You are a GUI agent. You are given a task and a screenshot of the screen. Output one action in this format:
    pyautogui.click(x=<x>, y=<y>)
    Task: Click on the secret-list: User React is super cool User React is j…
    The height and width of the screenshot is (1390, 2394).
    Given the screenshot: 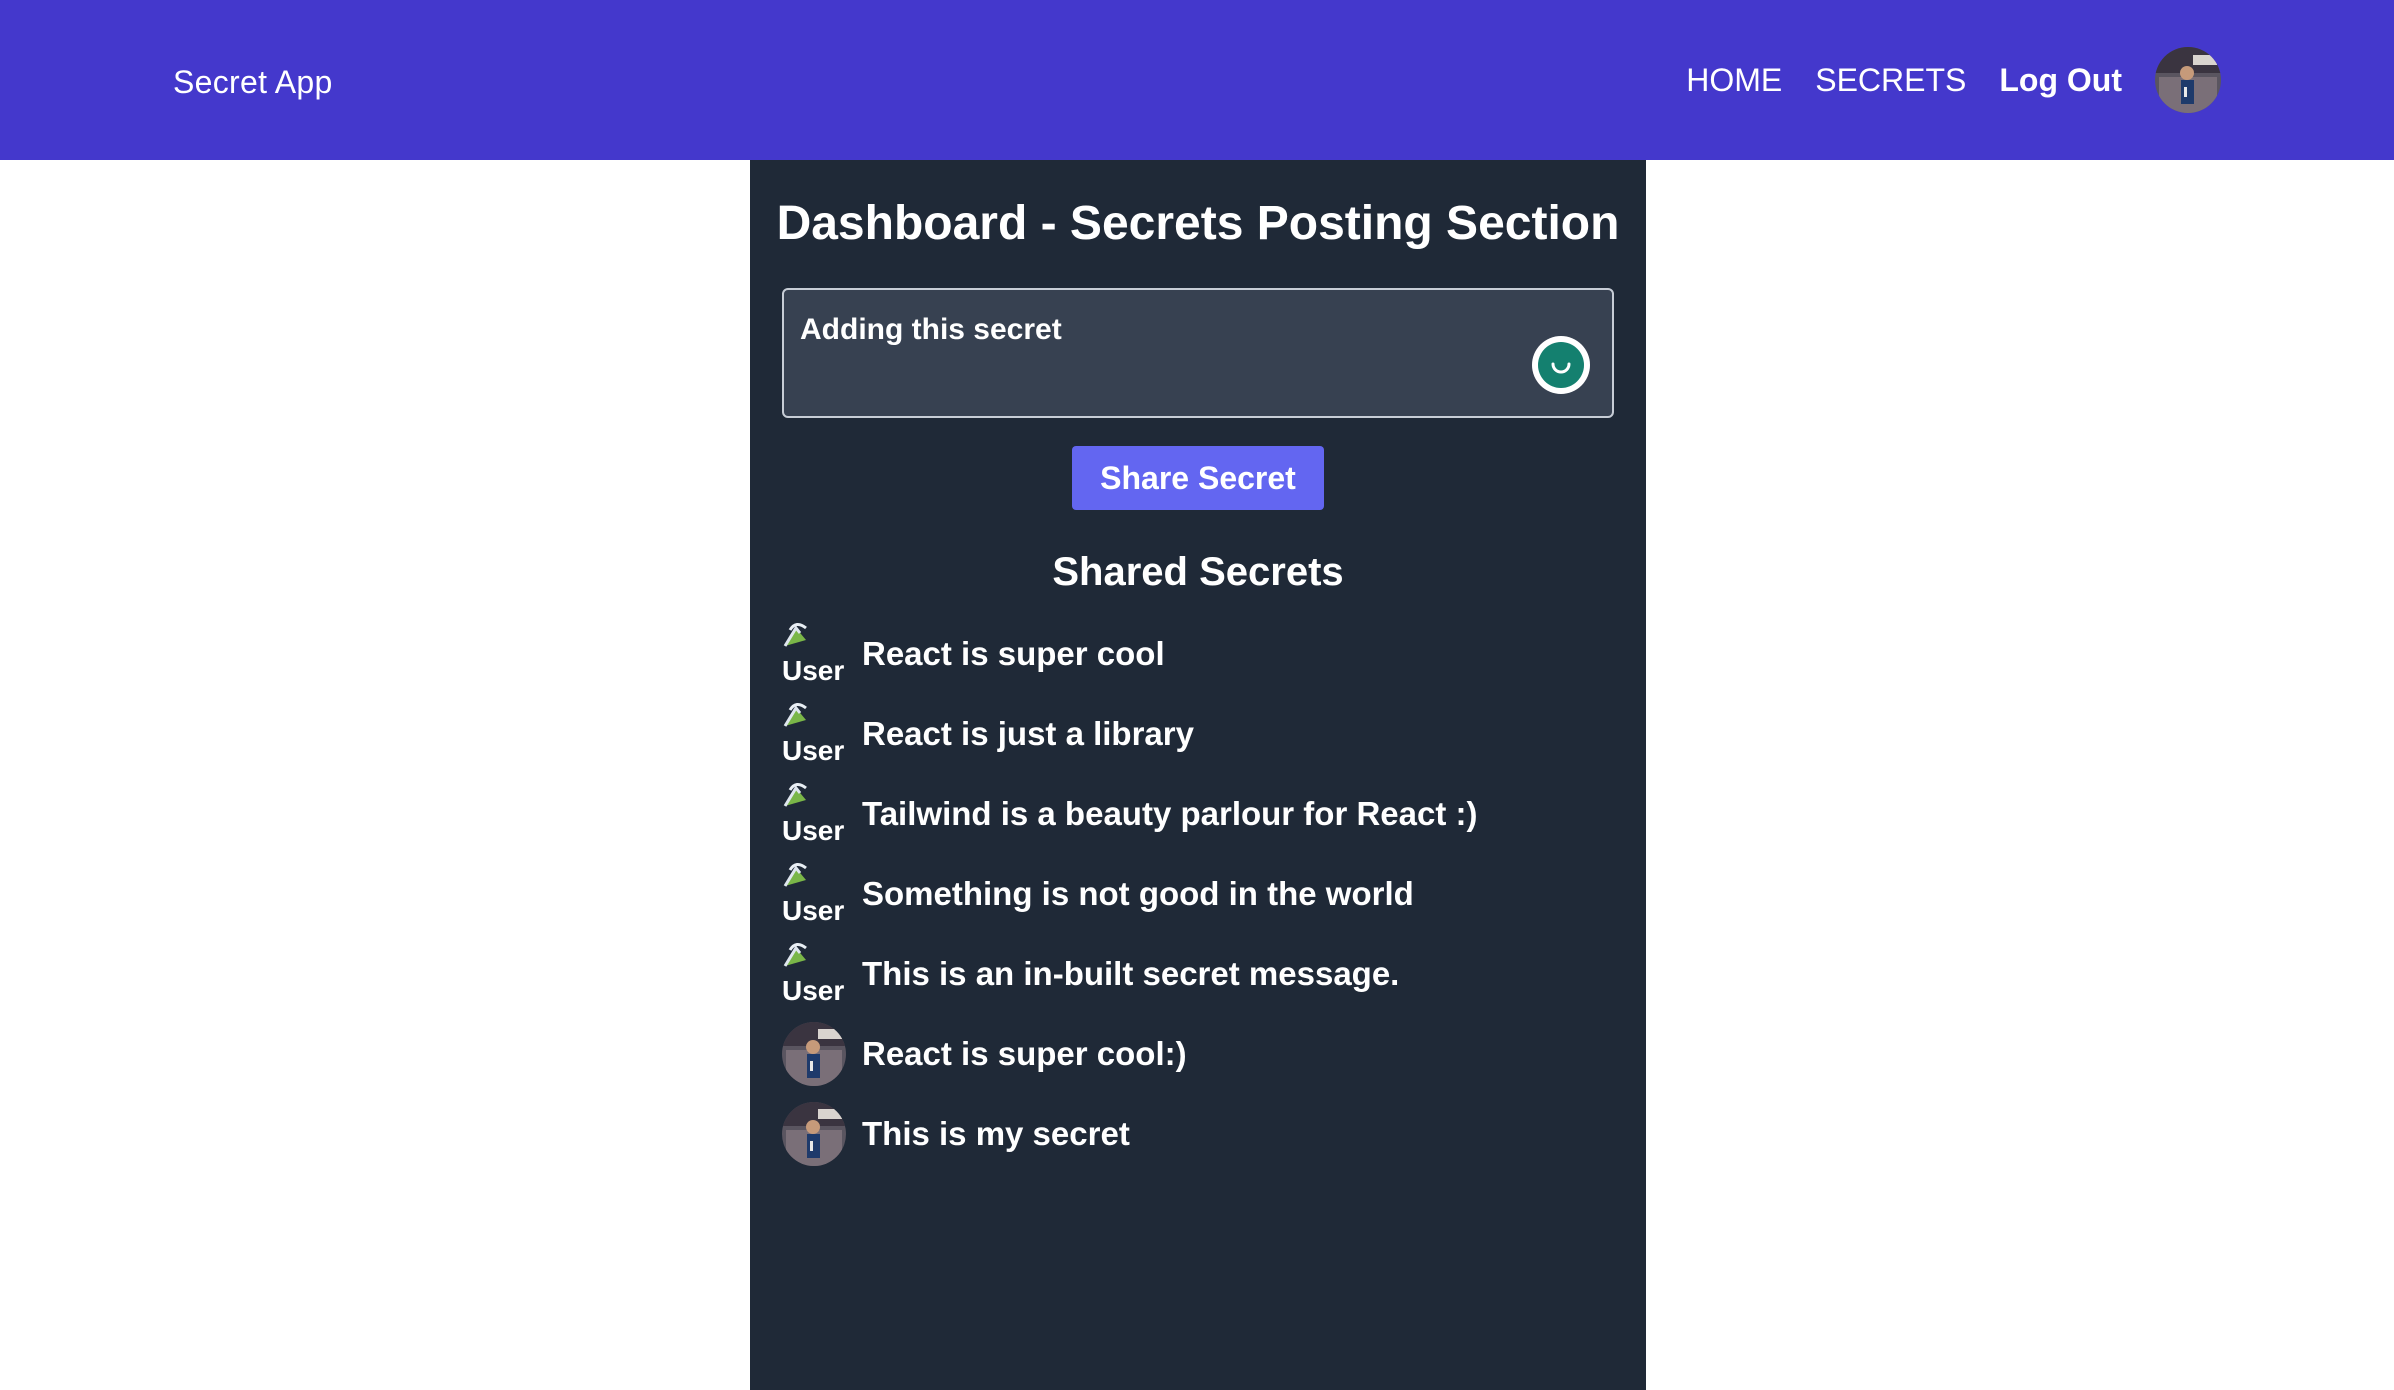 What is the action you would take?
    pyautogui.click(x=1202, y=894)
    